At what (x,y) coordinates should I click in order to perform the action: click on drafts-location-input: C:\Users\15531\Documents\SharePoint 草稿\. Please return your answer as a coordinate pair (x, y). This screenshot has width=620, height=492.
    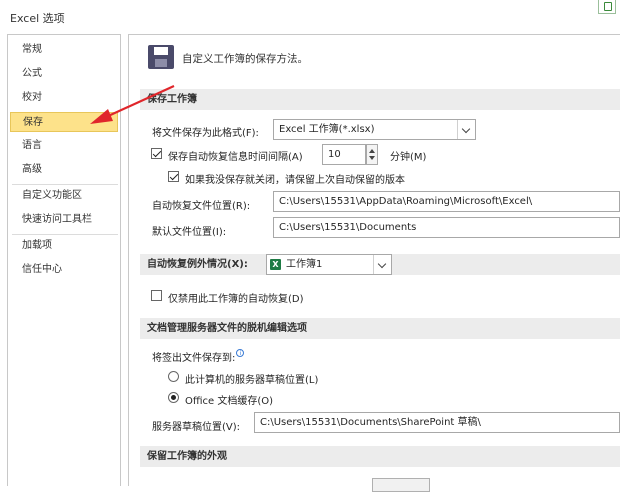
    Looking at the image, I should click on (437, 422).